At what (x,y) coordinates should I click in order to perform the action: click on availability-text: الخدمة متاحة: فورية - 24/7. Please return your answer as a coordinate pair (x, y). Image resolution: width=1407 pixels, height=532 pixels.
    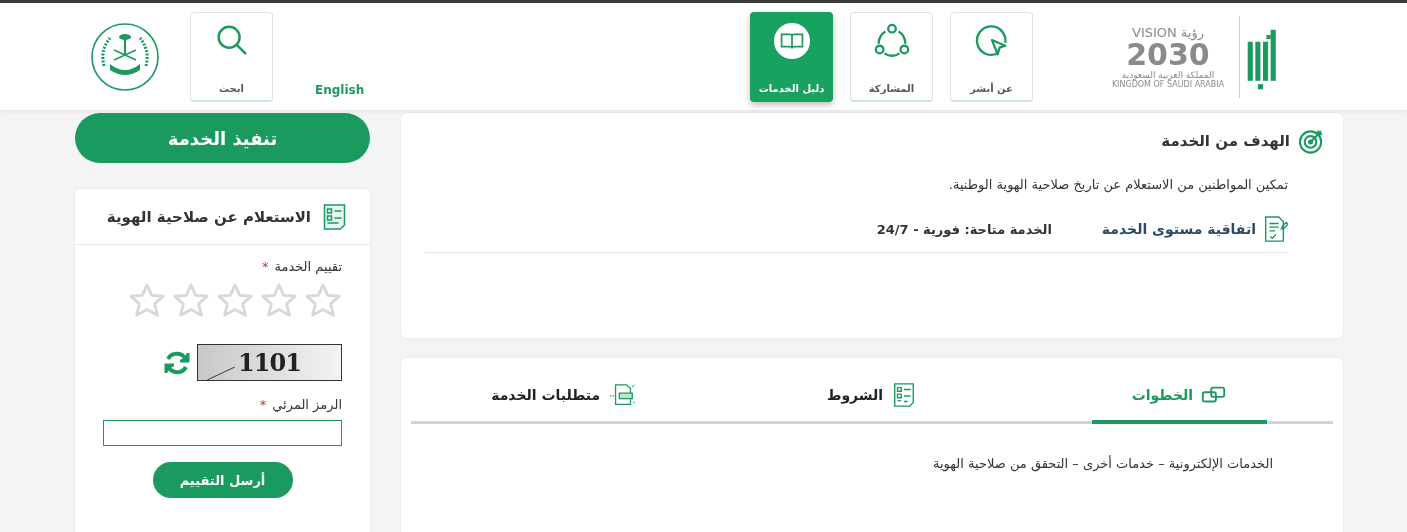
    Looking at the image, I should click on (964, 229).